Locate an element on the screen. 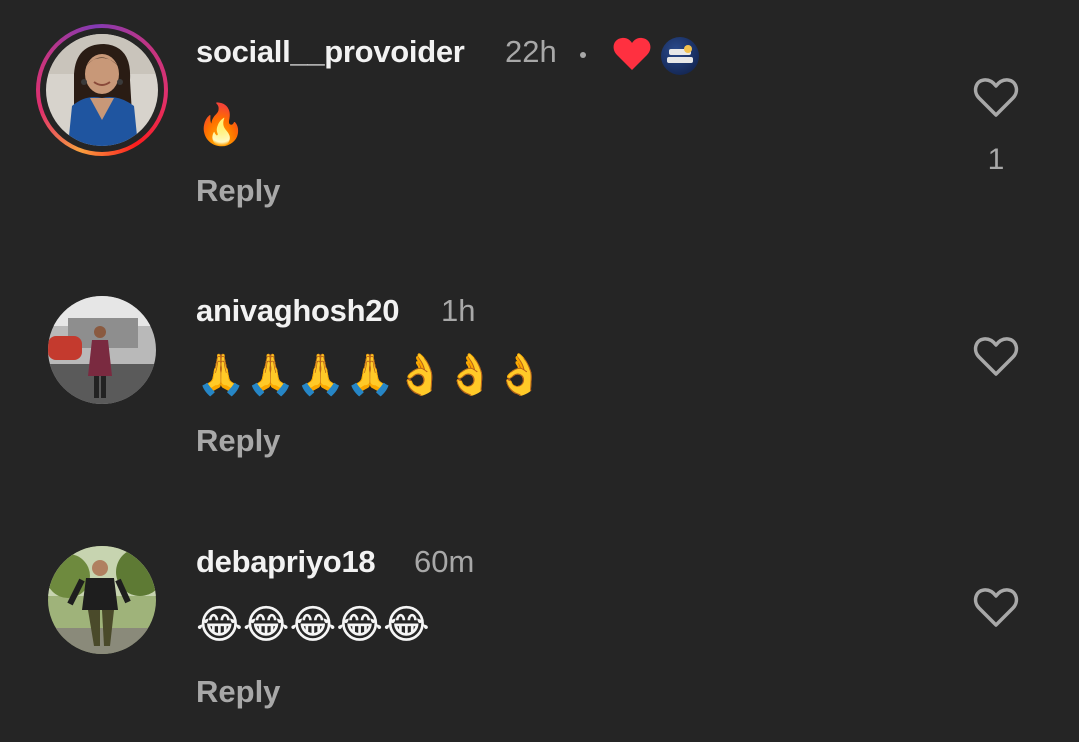 This screenshot has width=1079, height=742. comment-text: 🙏🙏🙏🙏👌👌👌 is located at coordinates (370, 375).